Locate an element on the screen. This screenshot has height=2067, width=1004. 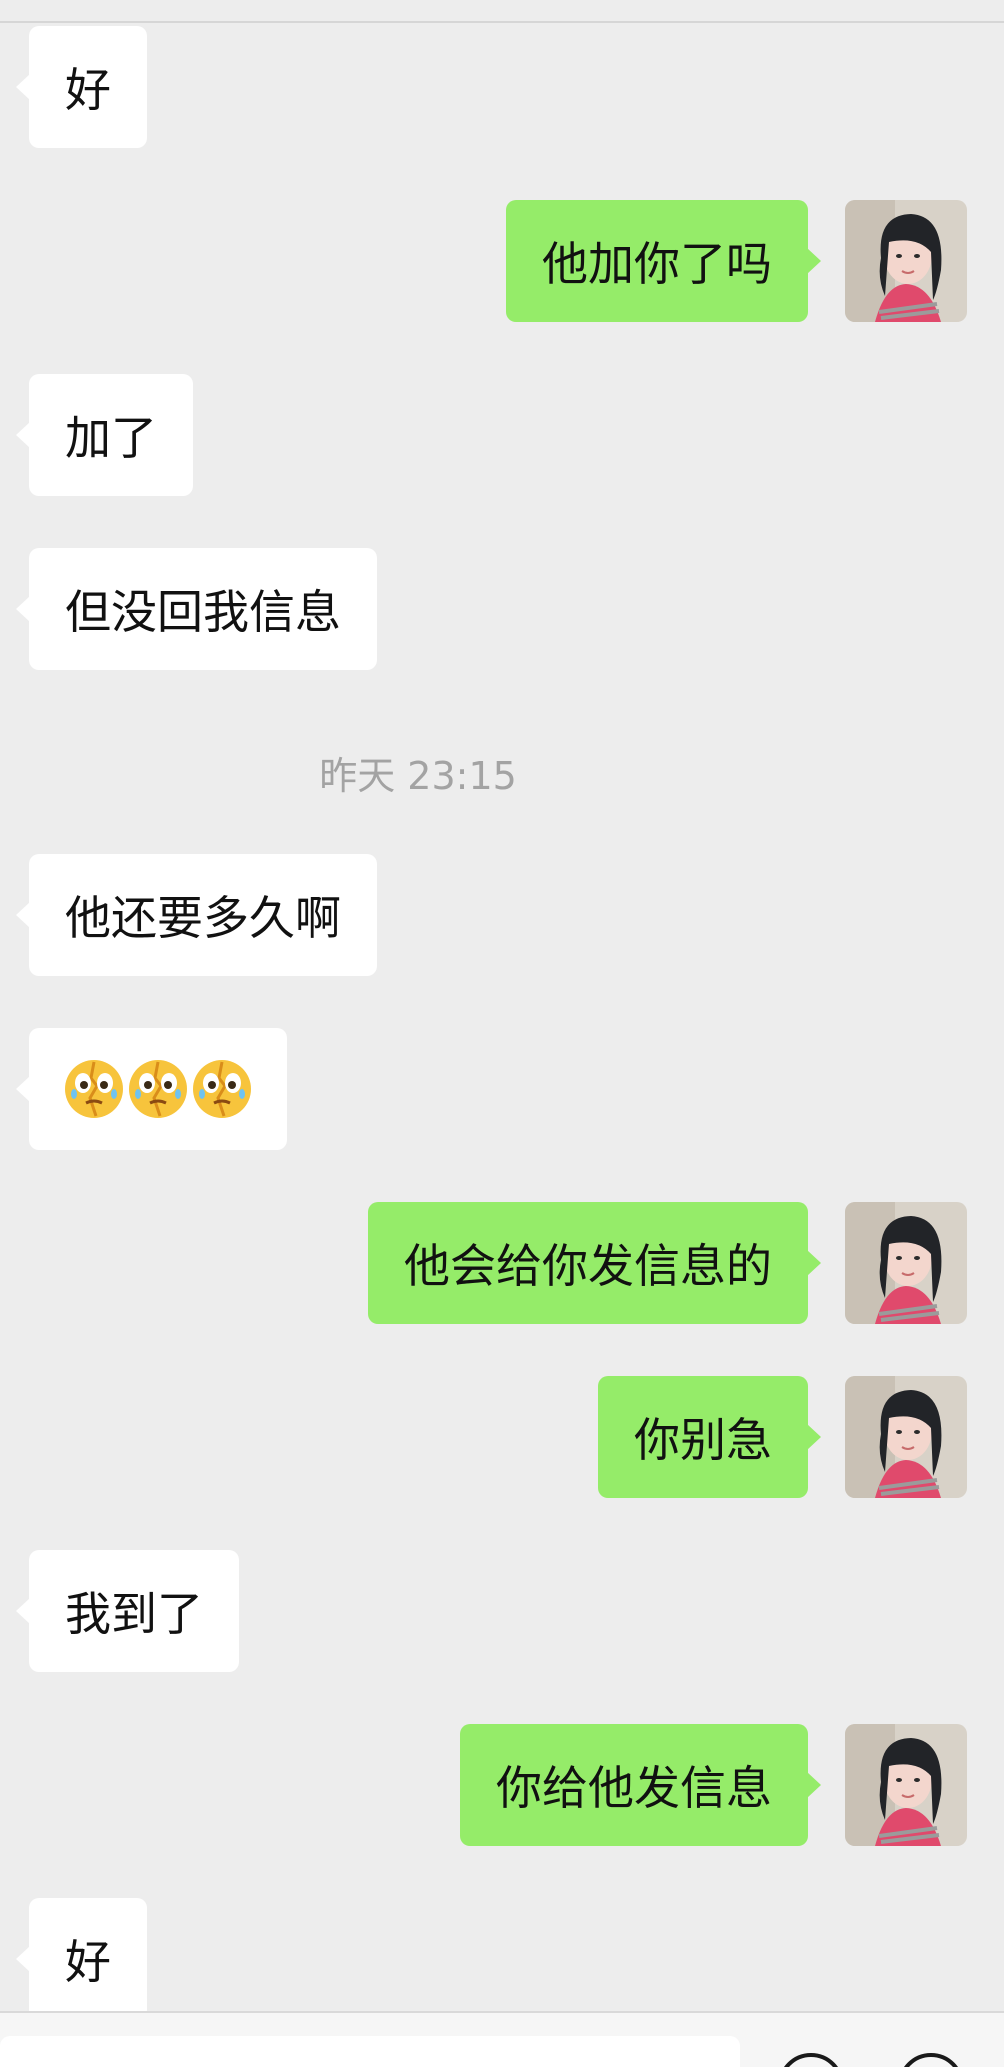
incoming-emoji-message is located at coordinates (151, 1089).